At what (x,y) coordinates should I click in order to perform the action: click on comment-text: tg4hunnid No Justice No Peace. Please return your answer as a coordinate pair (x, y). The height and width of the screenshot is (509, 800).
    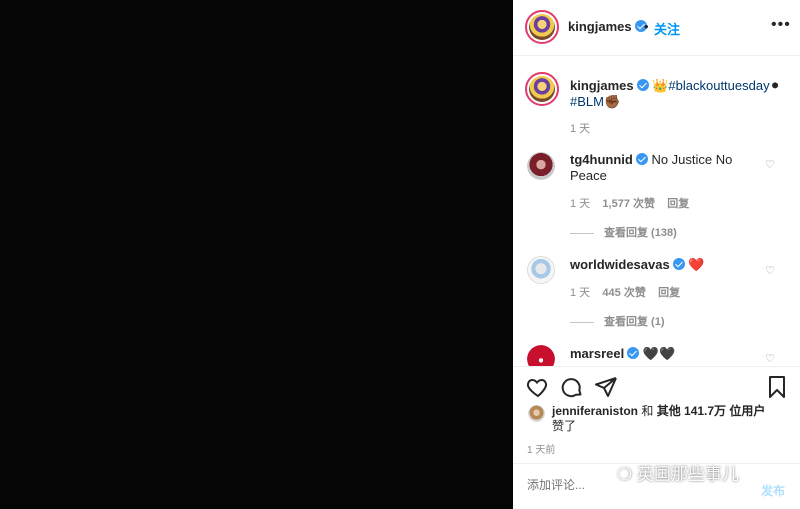
    Looking at the image, I should click on (665, 168).